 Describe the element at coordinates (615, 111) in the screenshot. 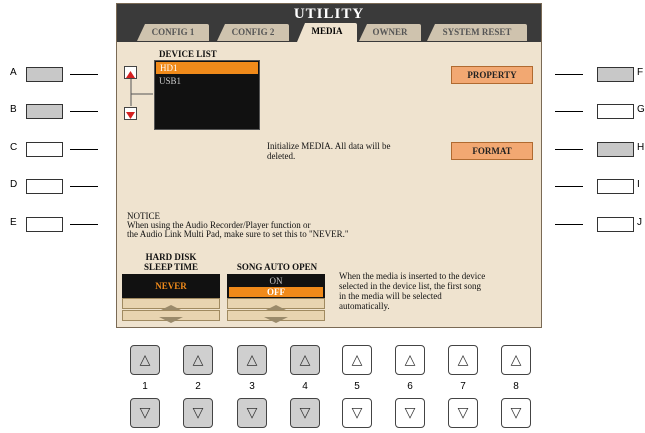

I see `side-button-g` at that location.